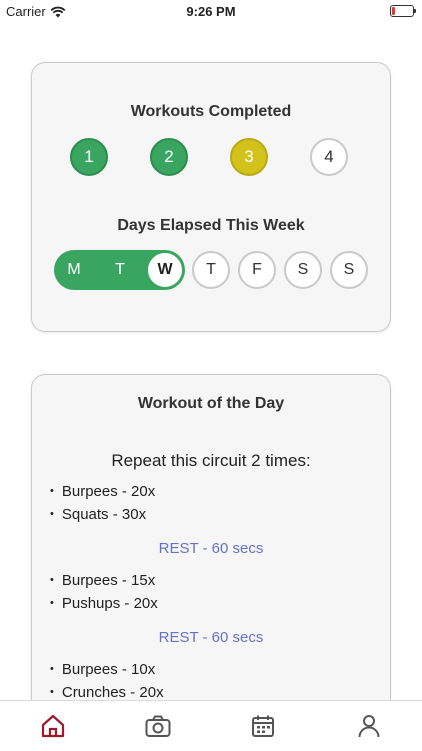  Describe the element at coordinates (211, 111) in the screenshot. I see `workouts-completed-title: Workouts Completed` at that location.